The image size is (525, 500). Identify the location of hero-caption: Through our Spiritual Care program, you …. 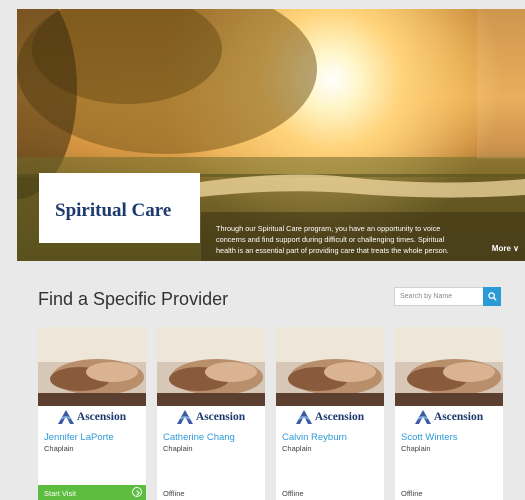
(363, 236).